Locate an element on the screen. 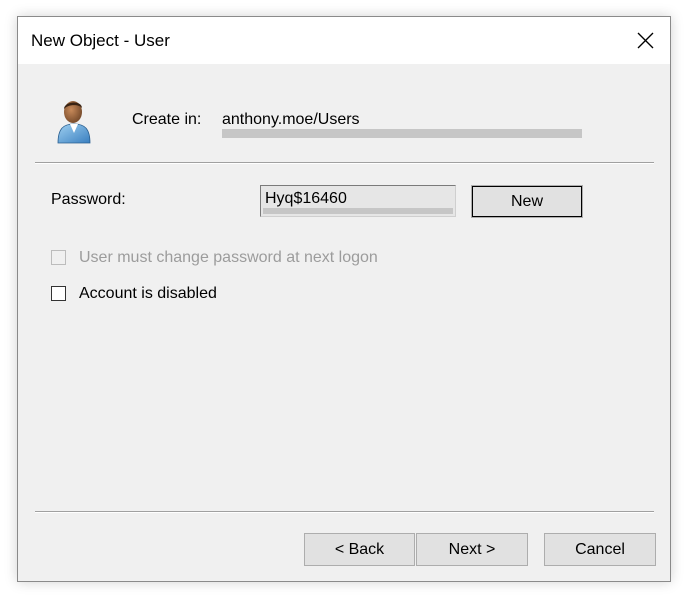  password-label: Password: is located at coordinates (88, 199).